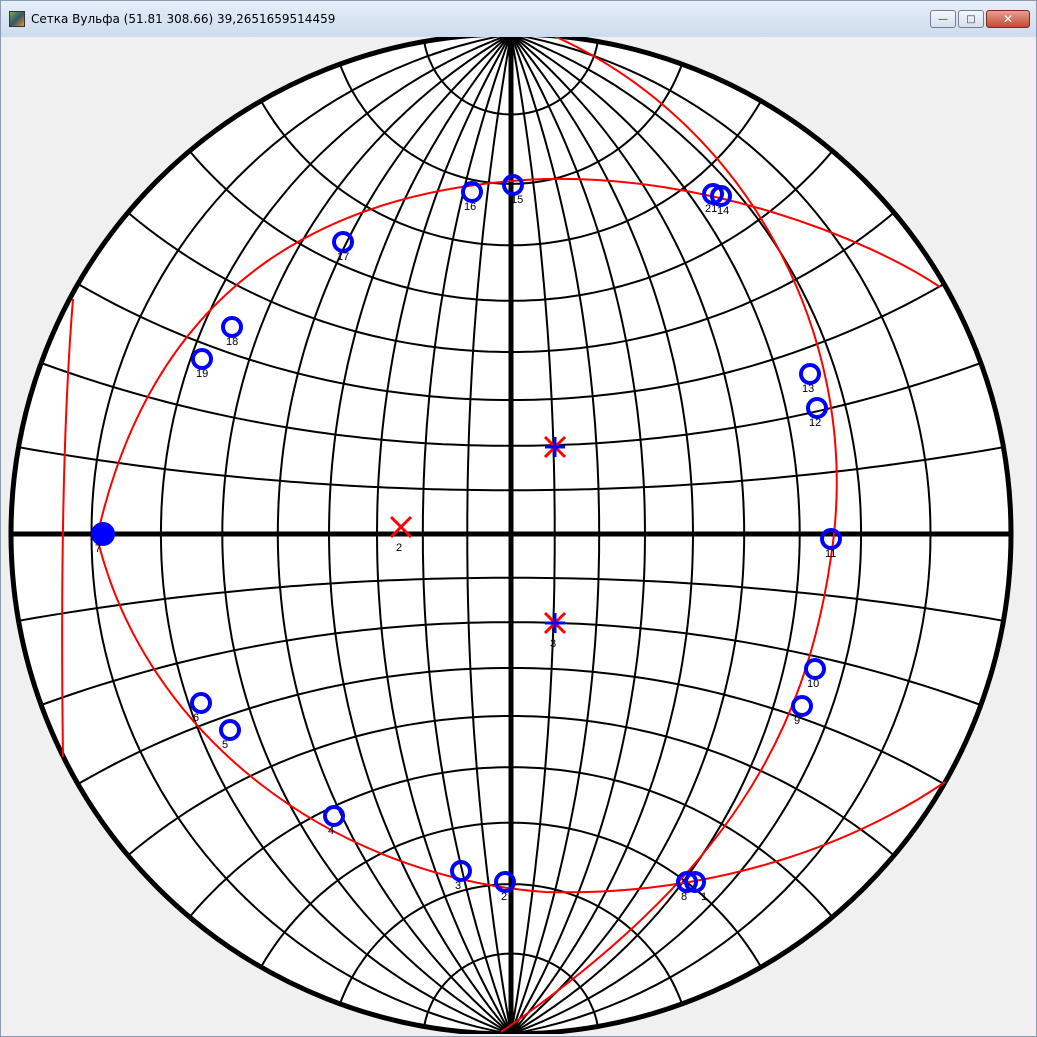 This screenshot has height=1037, width=1037. Describe the element at coordinates (517, 200) in the screenshot. I see `pole-label: 15` at that location.